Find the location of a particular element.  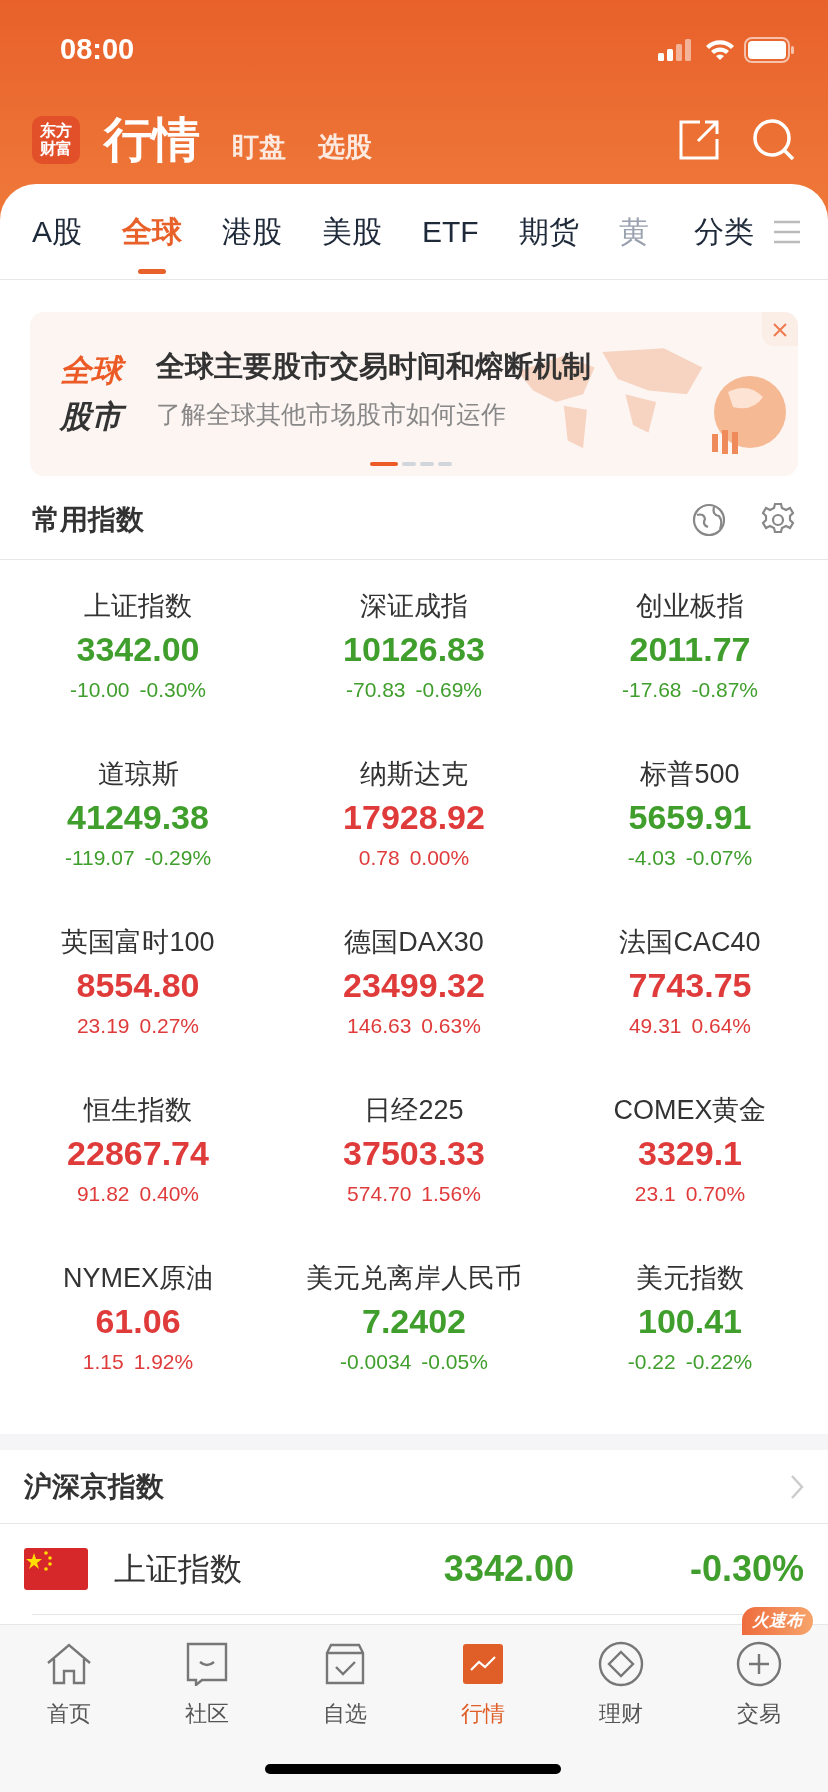

index-change: 91.82 is located at coordinates (103, 1194).